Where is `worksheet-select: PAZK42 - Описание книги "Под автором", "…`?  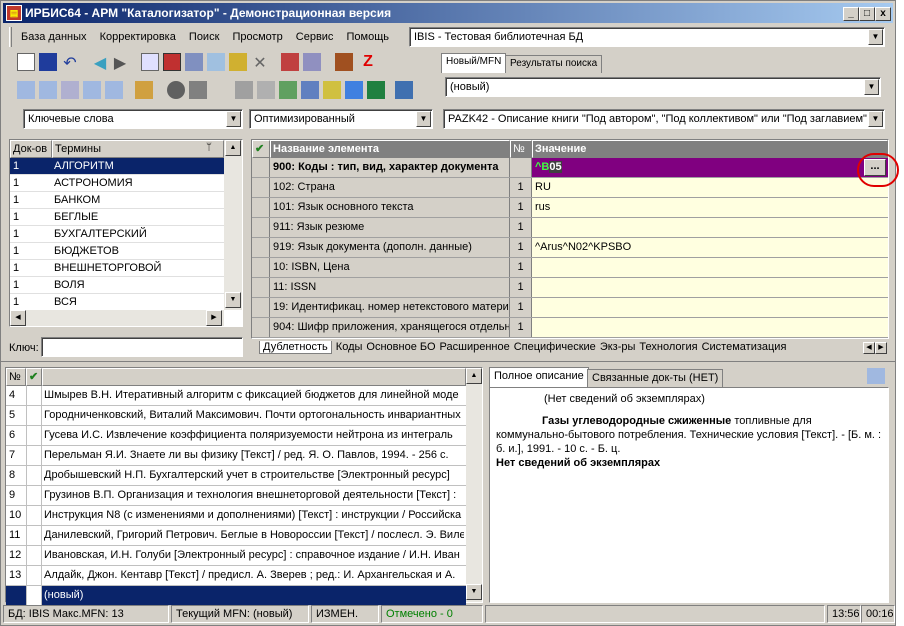
worksheet-select: PAZK42 - Описание книги "Под автором", "… is located at coordinates (664, 119).